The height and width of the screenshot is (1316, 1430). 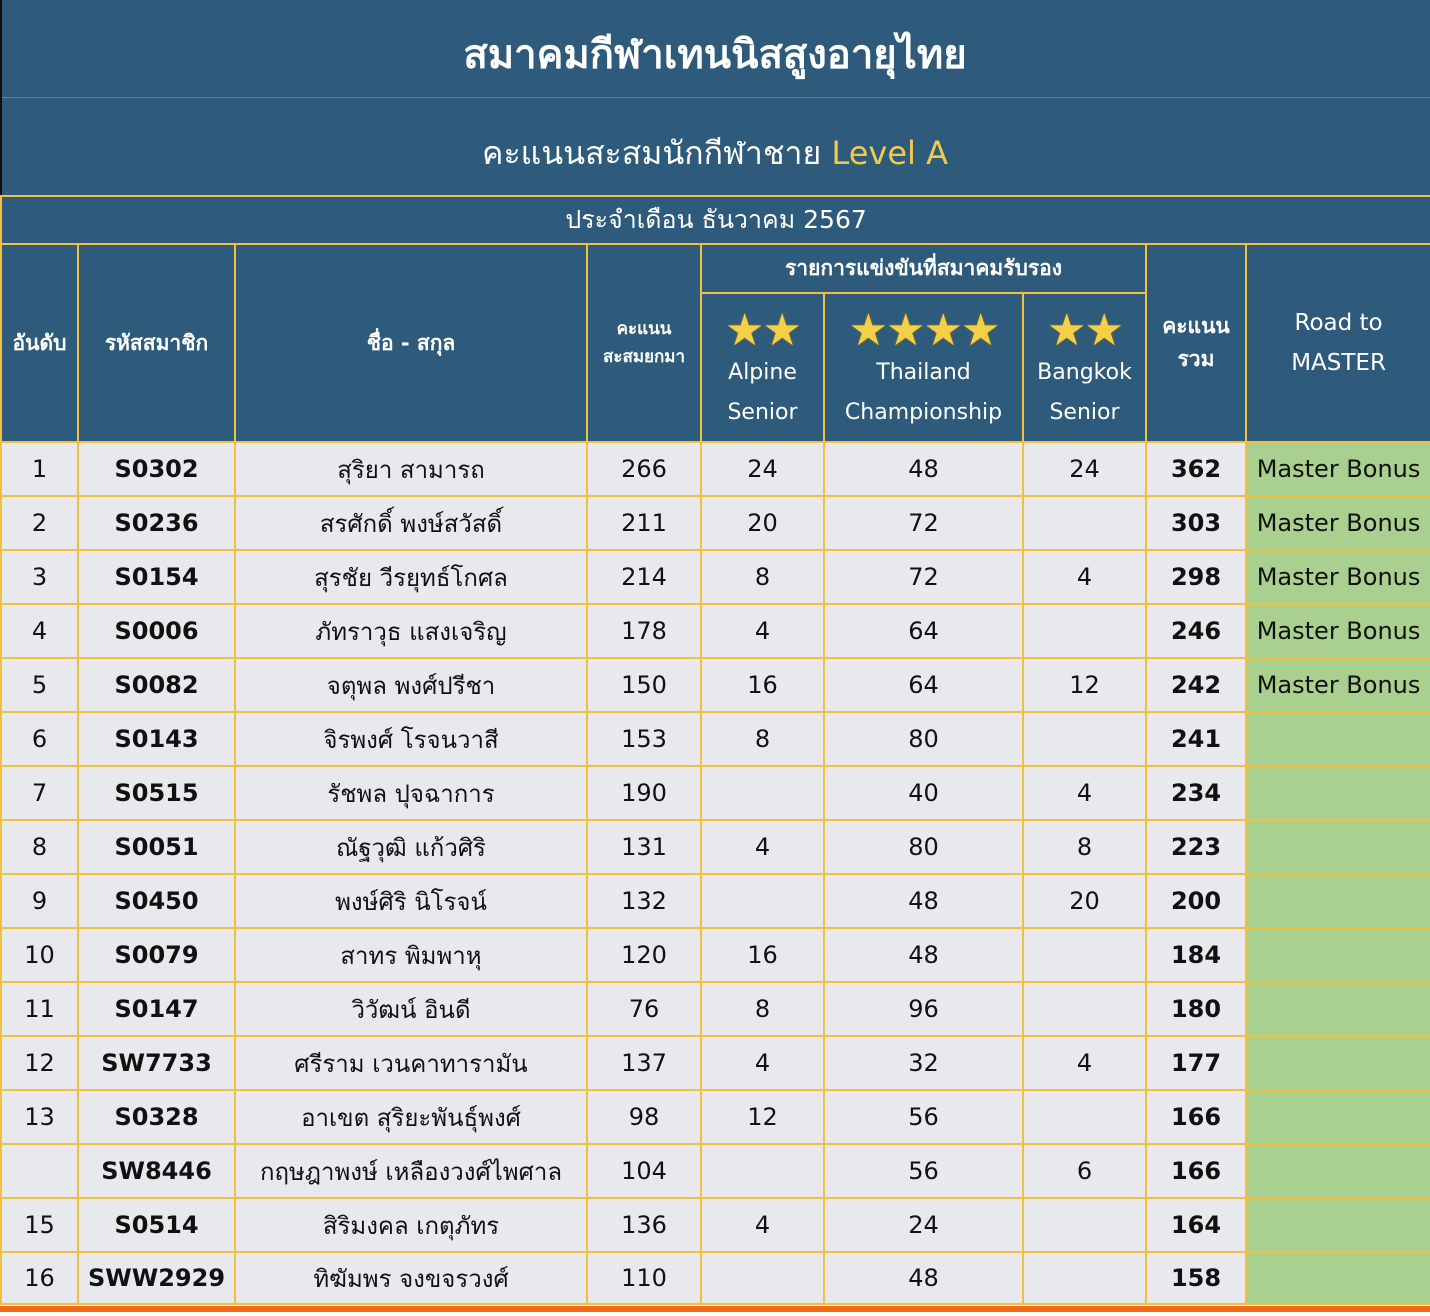 What do you see at coordinates (644, 685) in the screenshot?
I see `accumulated-cell: 150` at bounding box center [644, 685].